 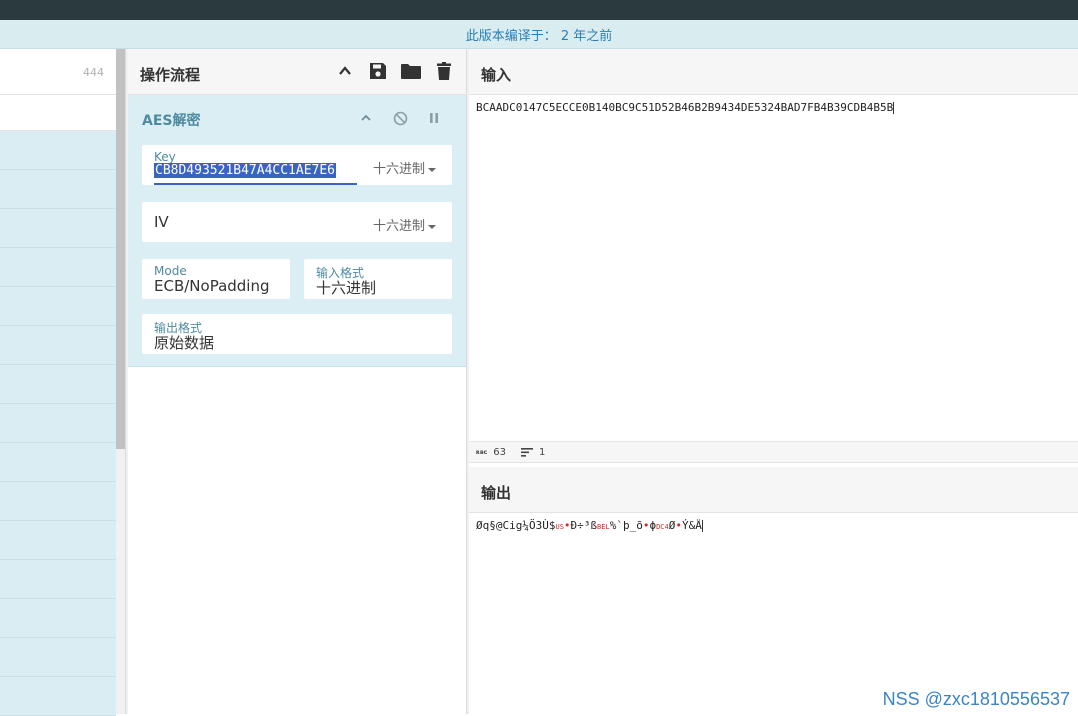 I want to click on recipe-header: 操作流程, so click(x=297, y=72).